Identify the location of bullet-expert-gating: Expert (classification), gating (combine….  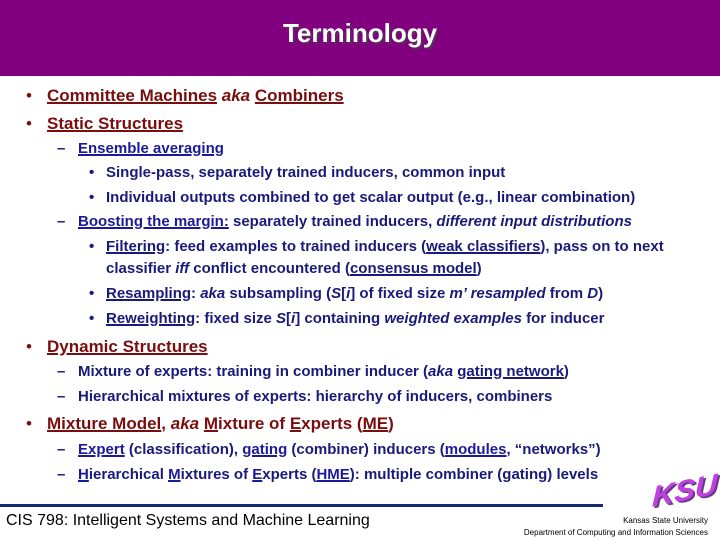
(339, 449).